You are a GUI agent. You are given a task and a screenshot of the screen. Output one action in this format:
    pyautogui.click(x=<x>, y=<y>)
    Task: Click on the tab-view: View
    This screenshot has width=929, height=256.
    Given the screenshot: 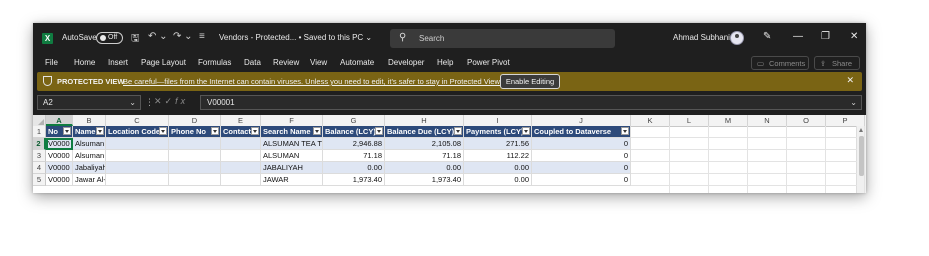 What is the action you would take?
    pyautogui.click(x=318, y=62)
    